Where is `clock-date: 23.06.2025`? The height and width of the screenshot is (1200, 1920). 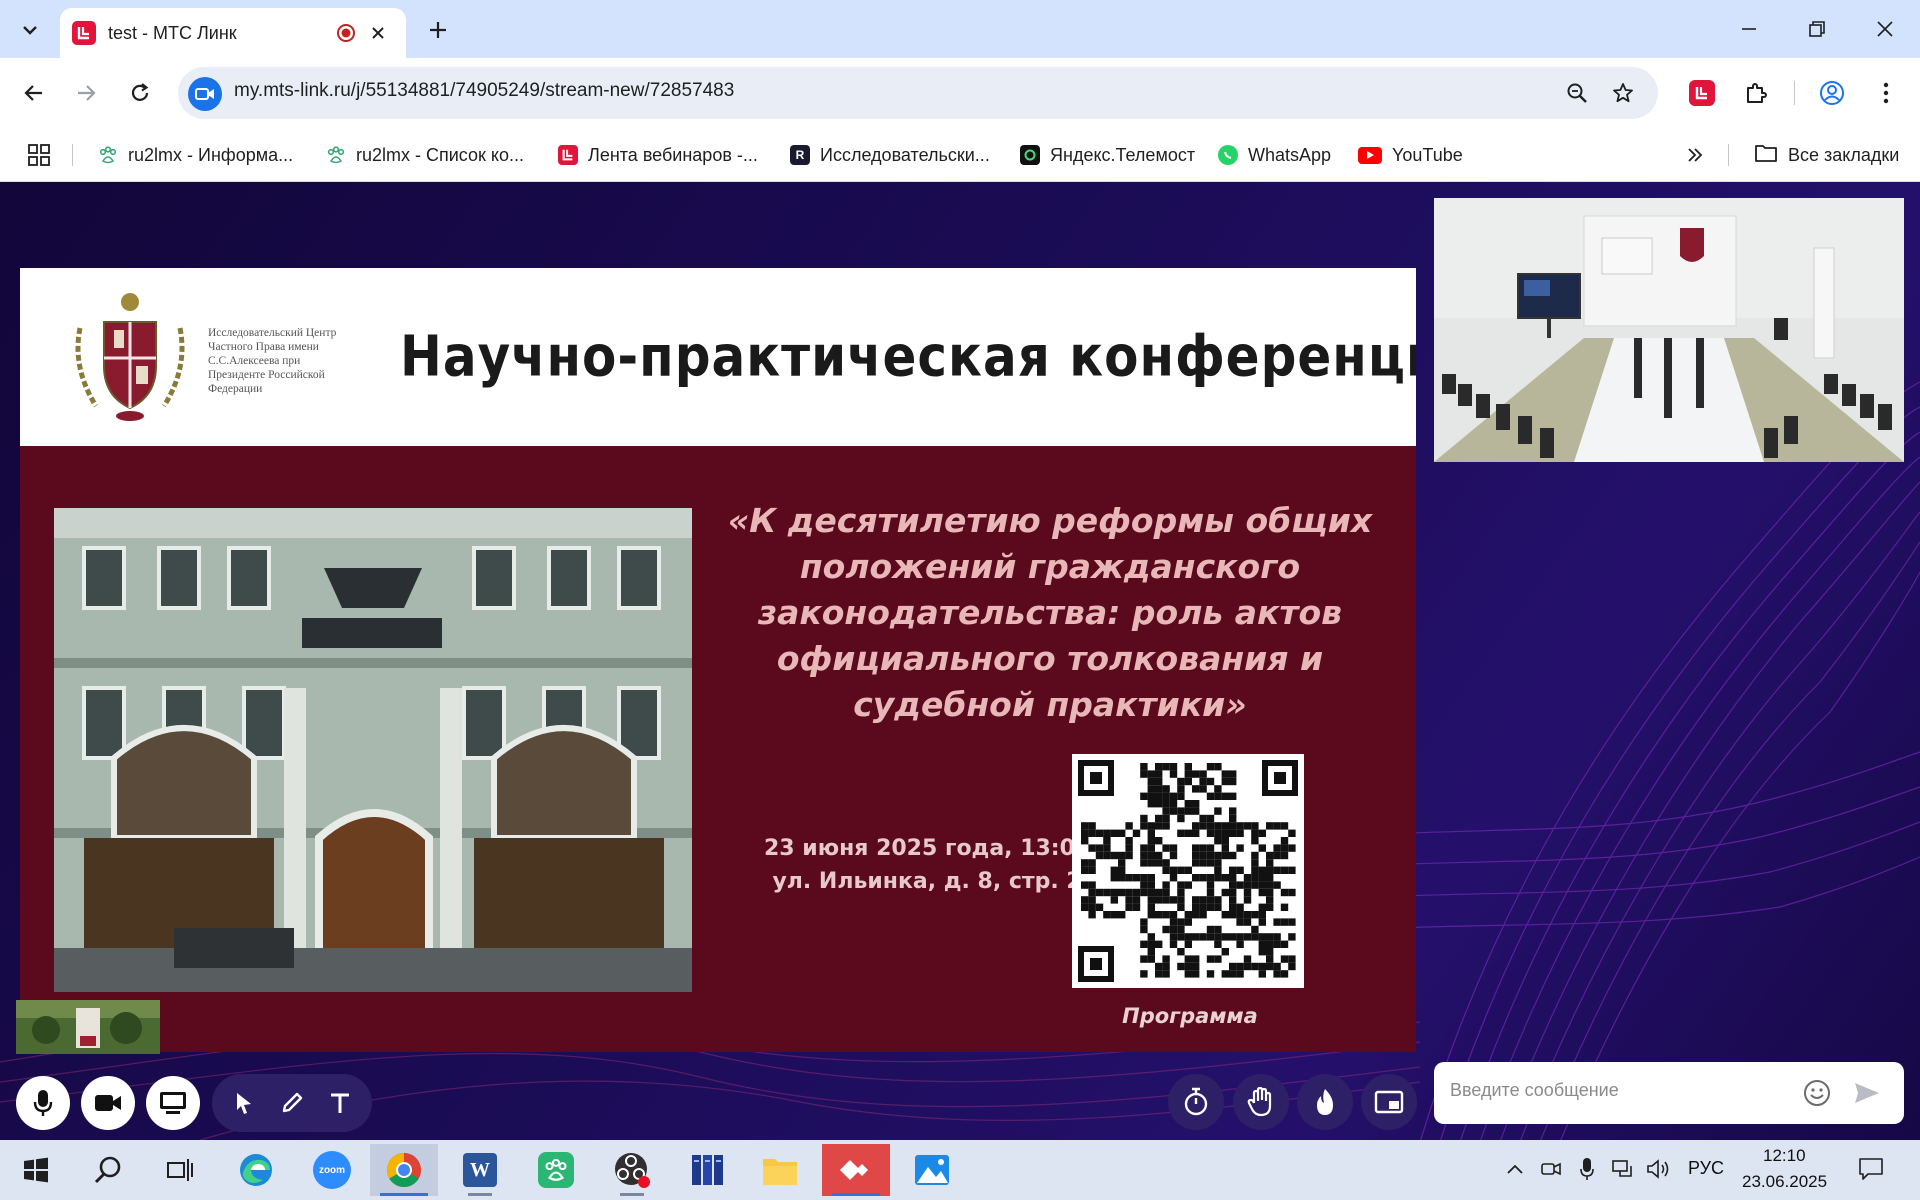
clock-date: 23.06.2025 is located at coordinates (1784, 1182).